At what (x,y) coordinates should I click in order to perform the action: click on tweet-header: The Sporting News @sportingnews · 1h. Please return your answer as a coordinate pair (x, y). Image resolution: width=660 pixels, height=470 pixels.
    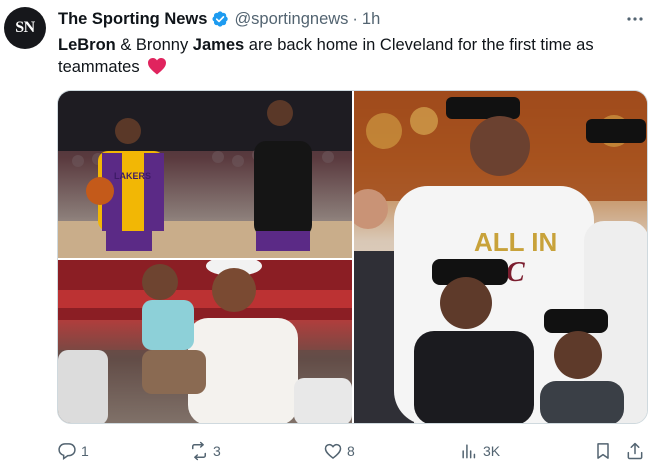
    Looking at the image, I should click on (219, 19).